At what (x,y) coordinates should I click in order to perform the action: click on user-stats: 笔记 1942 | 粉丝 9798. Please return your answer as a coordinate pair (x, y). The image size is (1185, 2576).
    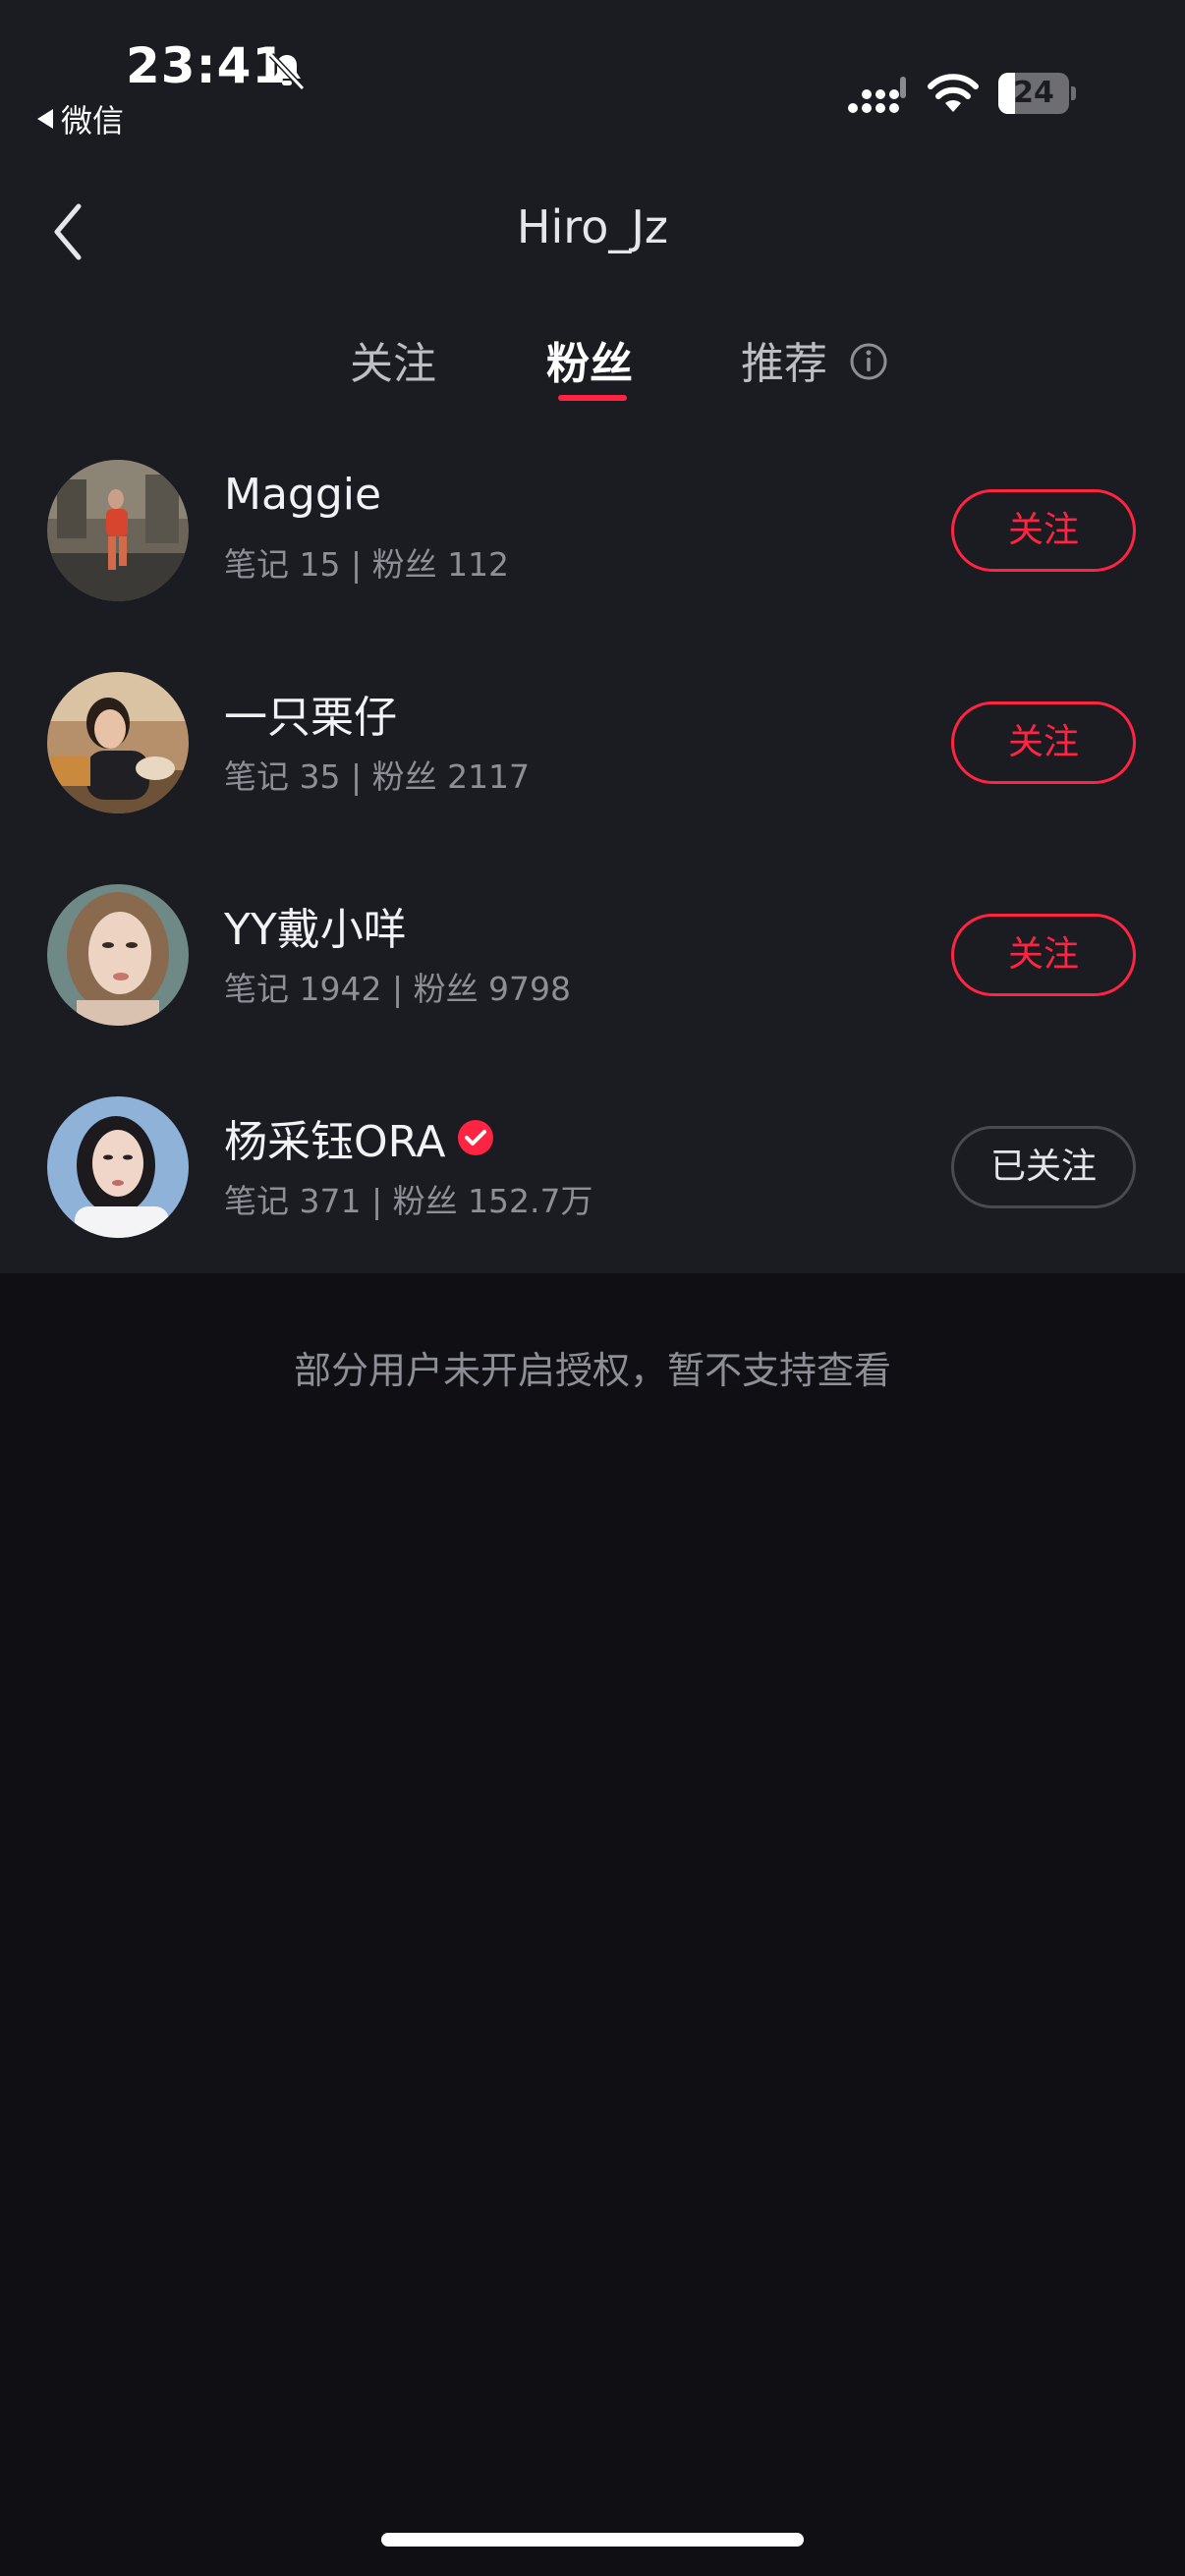
    Looking at the image, I should click on (398, 989).